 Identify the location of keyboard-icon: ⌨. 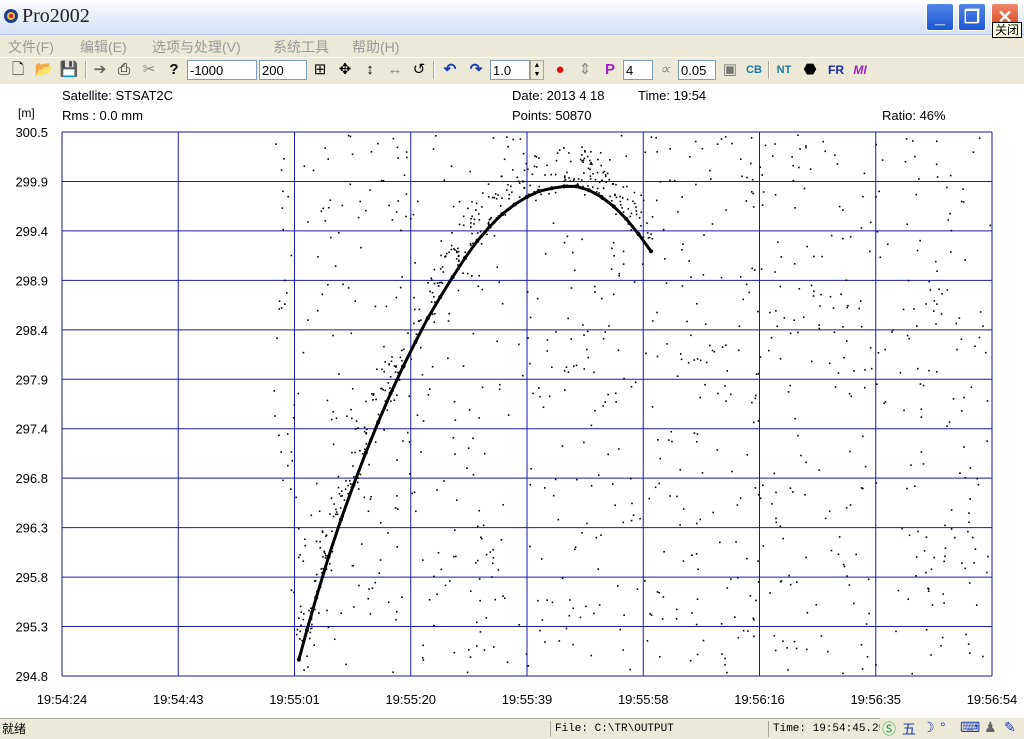
(970, 727).